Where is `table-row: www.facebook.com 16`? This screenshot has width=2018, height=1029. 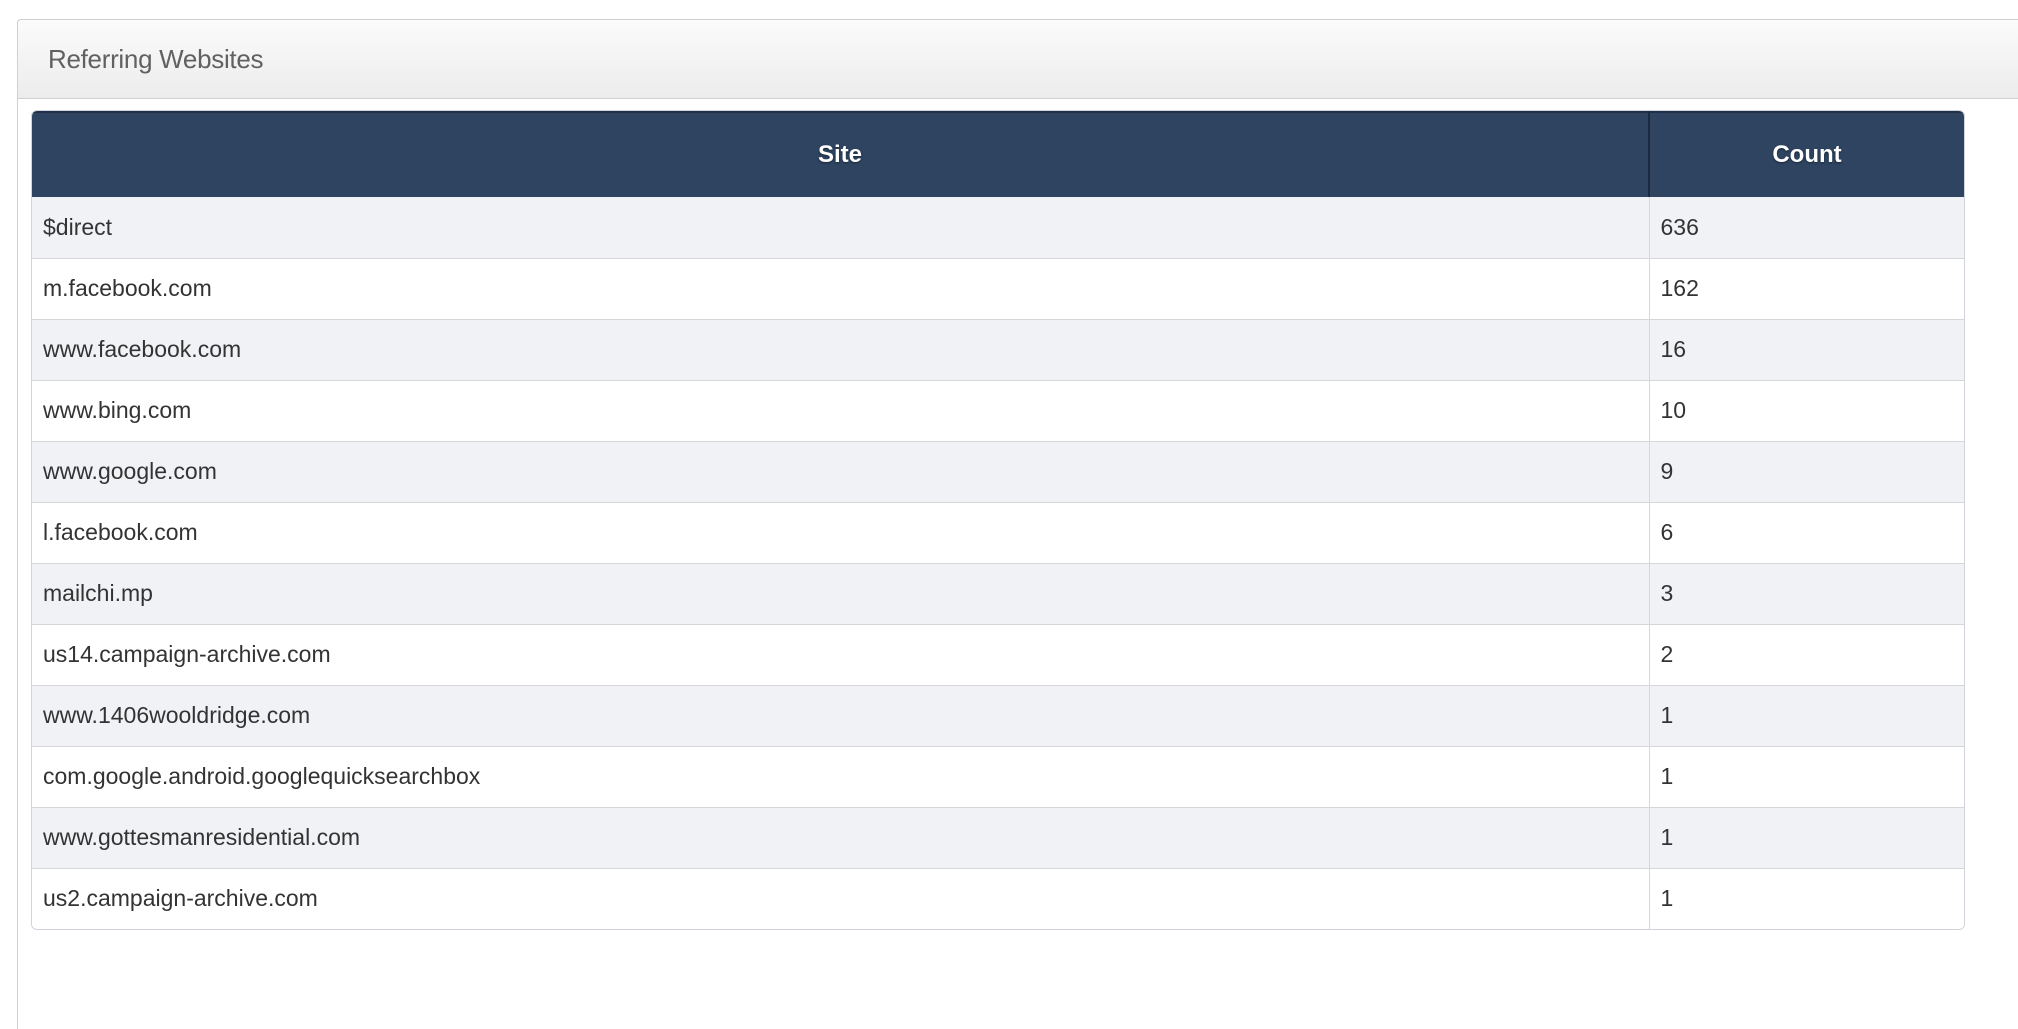 table-row: www.facebook.com 16 is located at coordinates (998, 349).